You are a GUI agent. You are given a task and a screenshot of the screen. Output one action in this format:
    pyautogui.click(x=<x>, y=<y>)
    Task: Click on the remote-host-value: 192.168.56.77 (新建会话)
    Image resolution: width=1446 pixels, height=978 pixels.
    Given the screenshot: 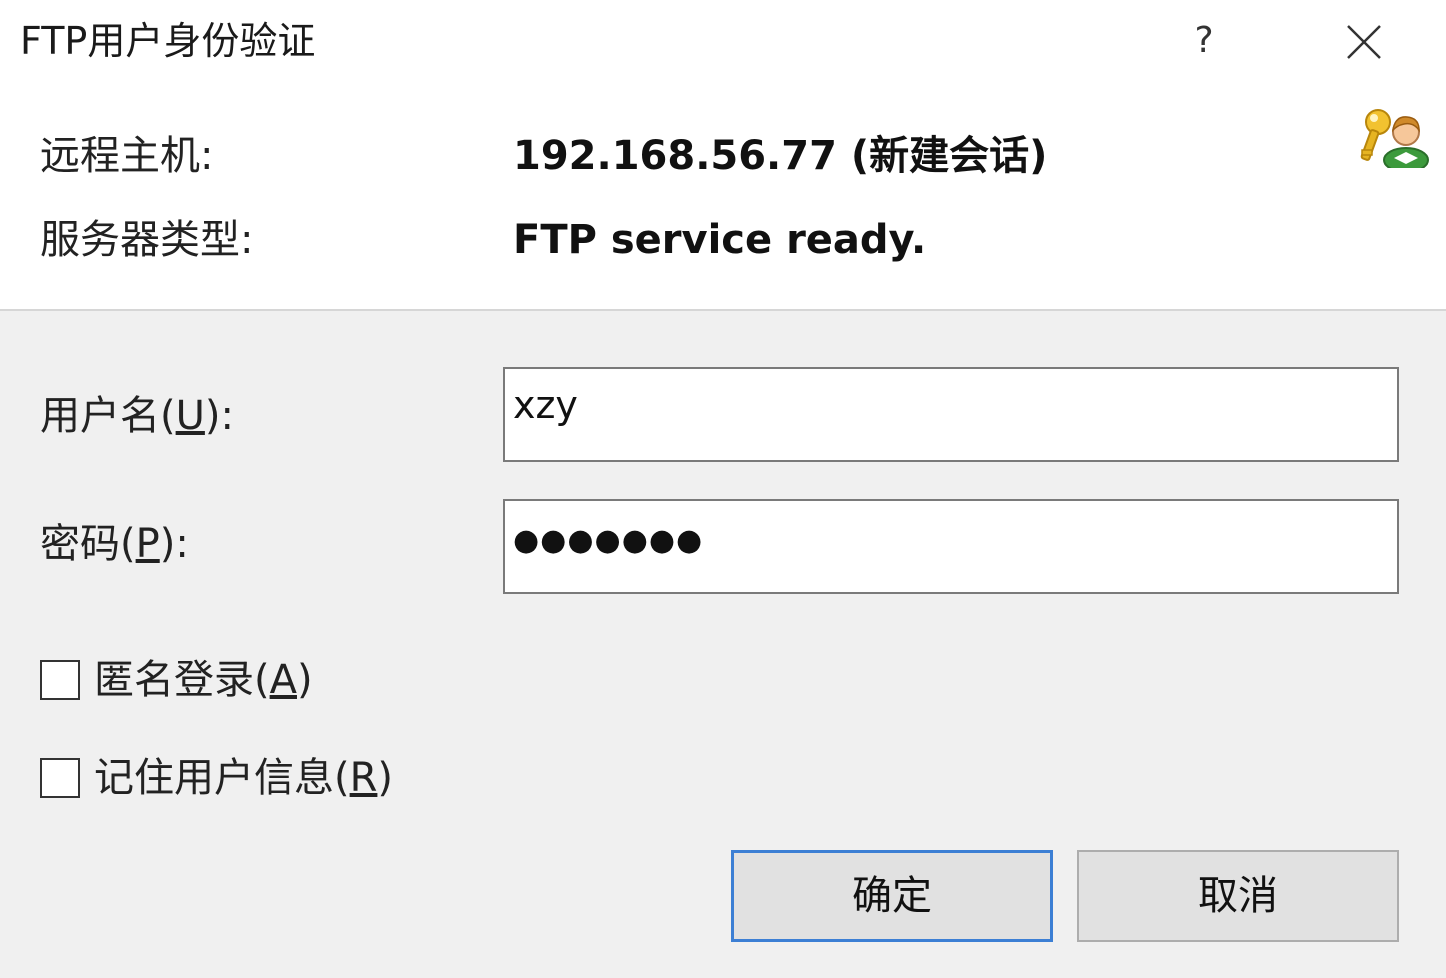 What is the action you would take?
    pyautogui.click(x=780, y=156)
    